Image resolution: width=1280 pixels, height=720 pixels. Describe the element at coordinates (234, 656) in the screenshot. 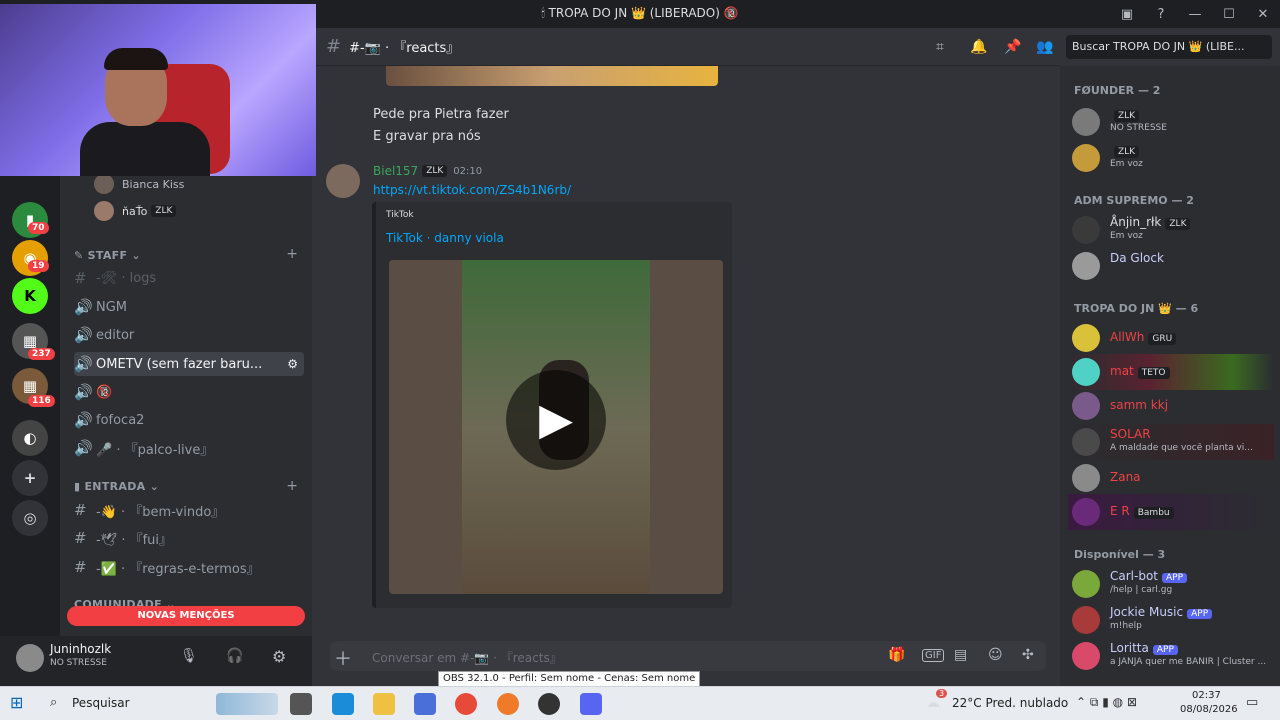

I see `headphones-icon: 🎧` at that location.